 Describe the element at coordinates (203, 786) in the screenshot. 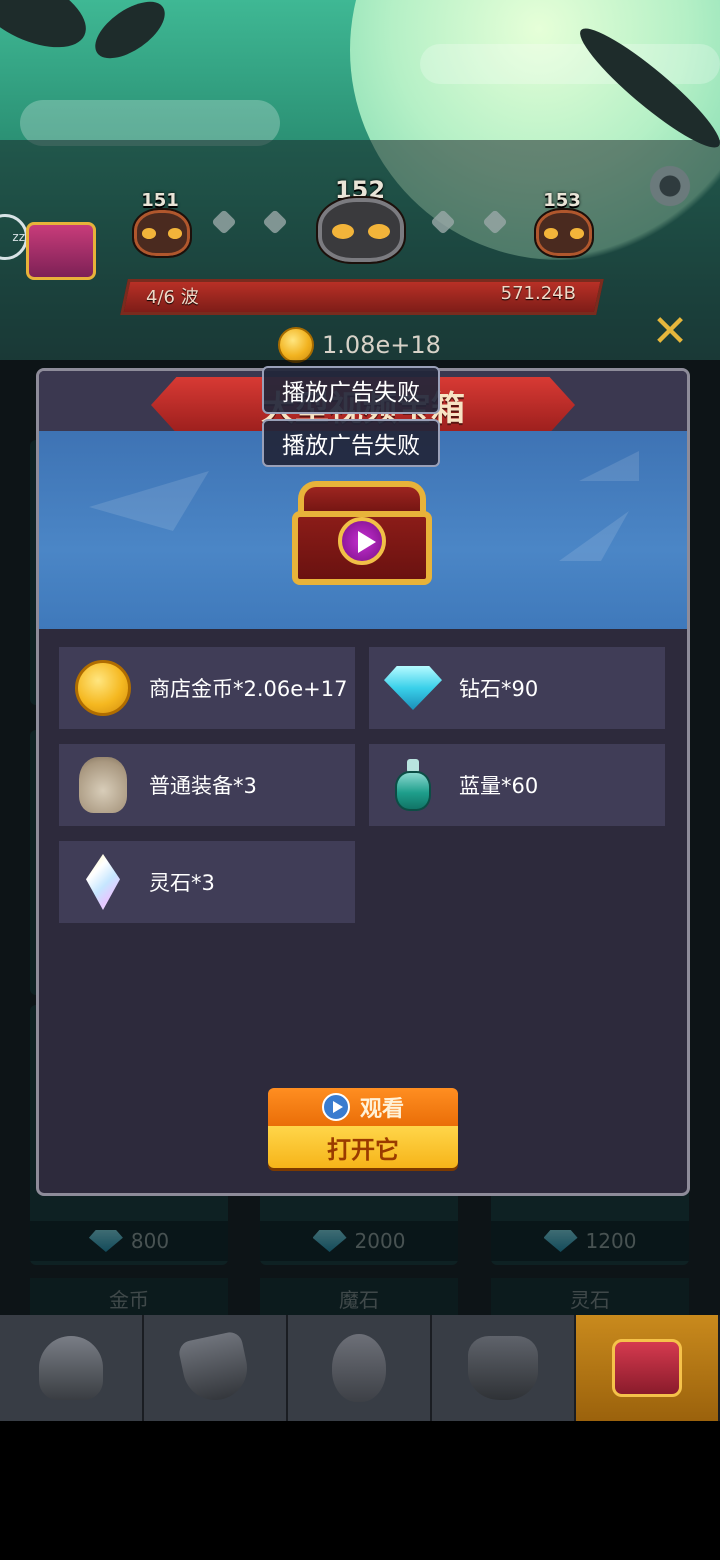

I see `reward-label: 普通装备*3` at that location.